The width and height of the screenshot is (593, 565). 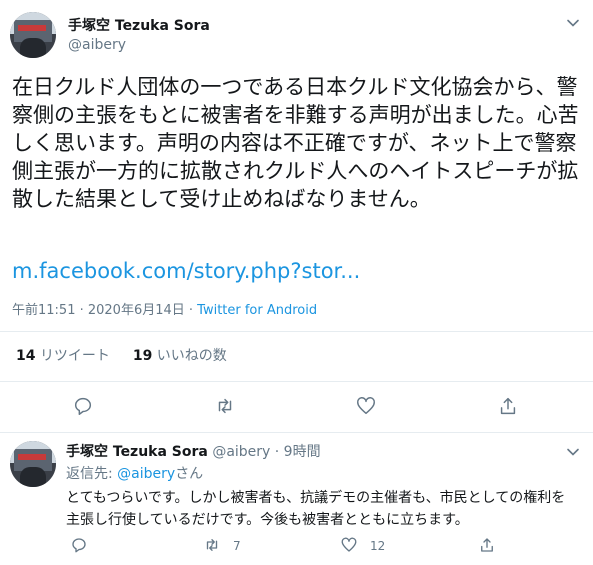 I want to click on like-count: 19, so click(x=142, y=356).